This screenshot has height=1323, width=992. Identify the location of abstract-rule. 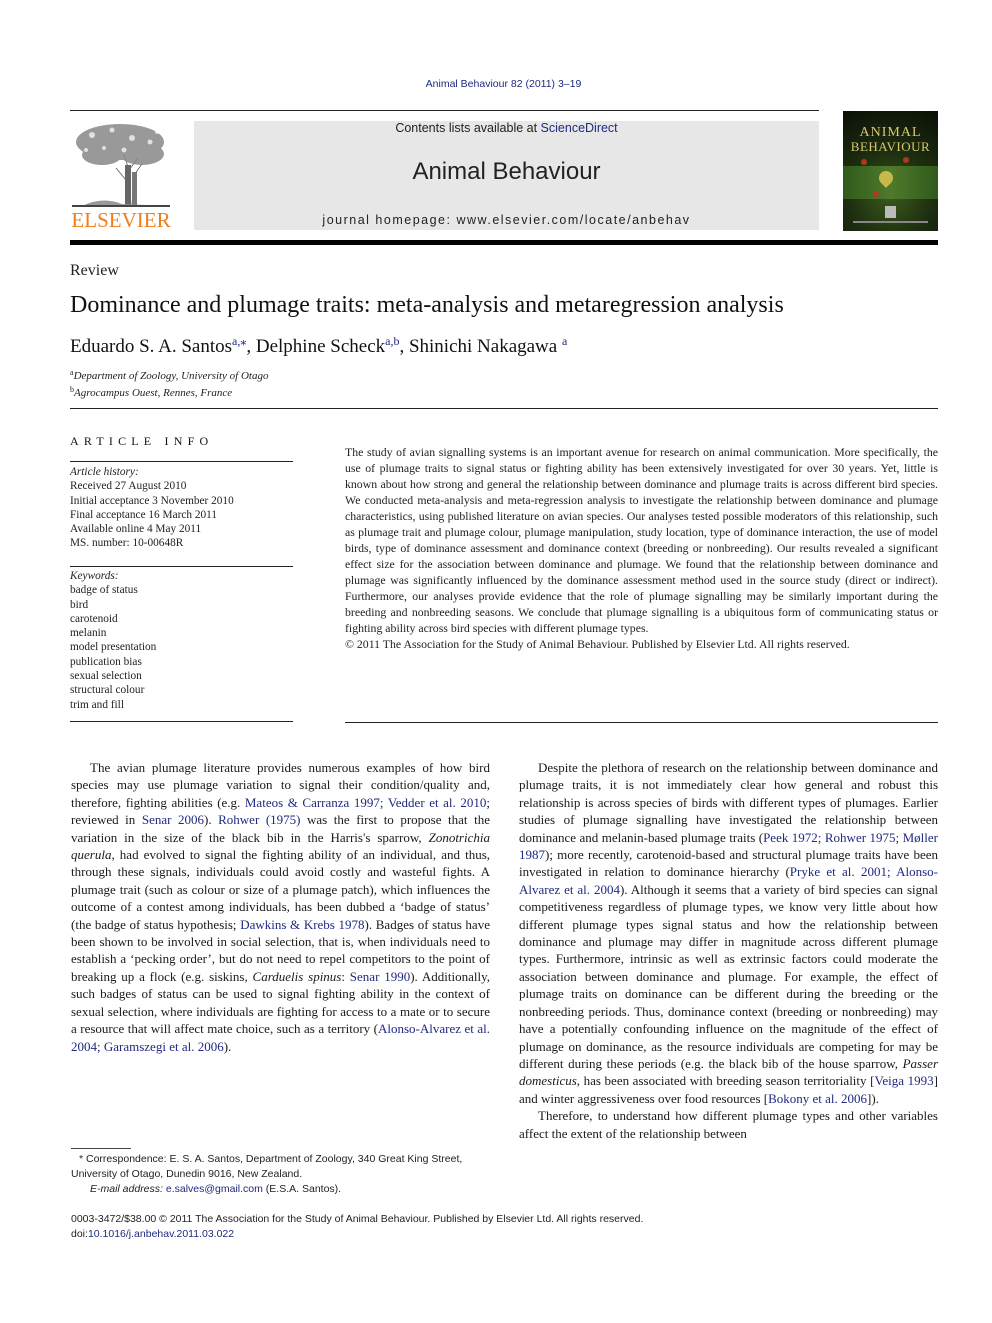
(641, 722).